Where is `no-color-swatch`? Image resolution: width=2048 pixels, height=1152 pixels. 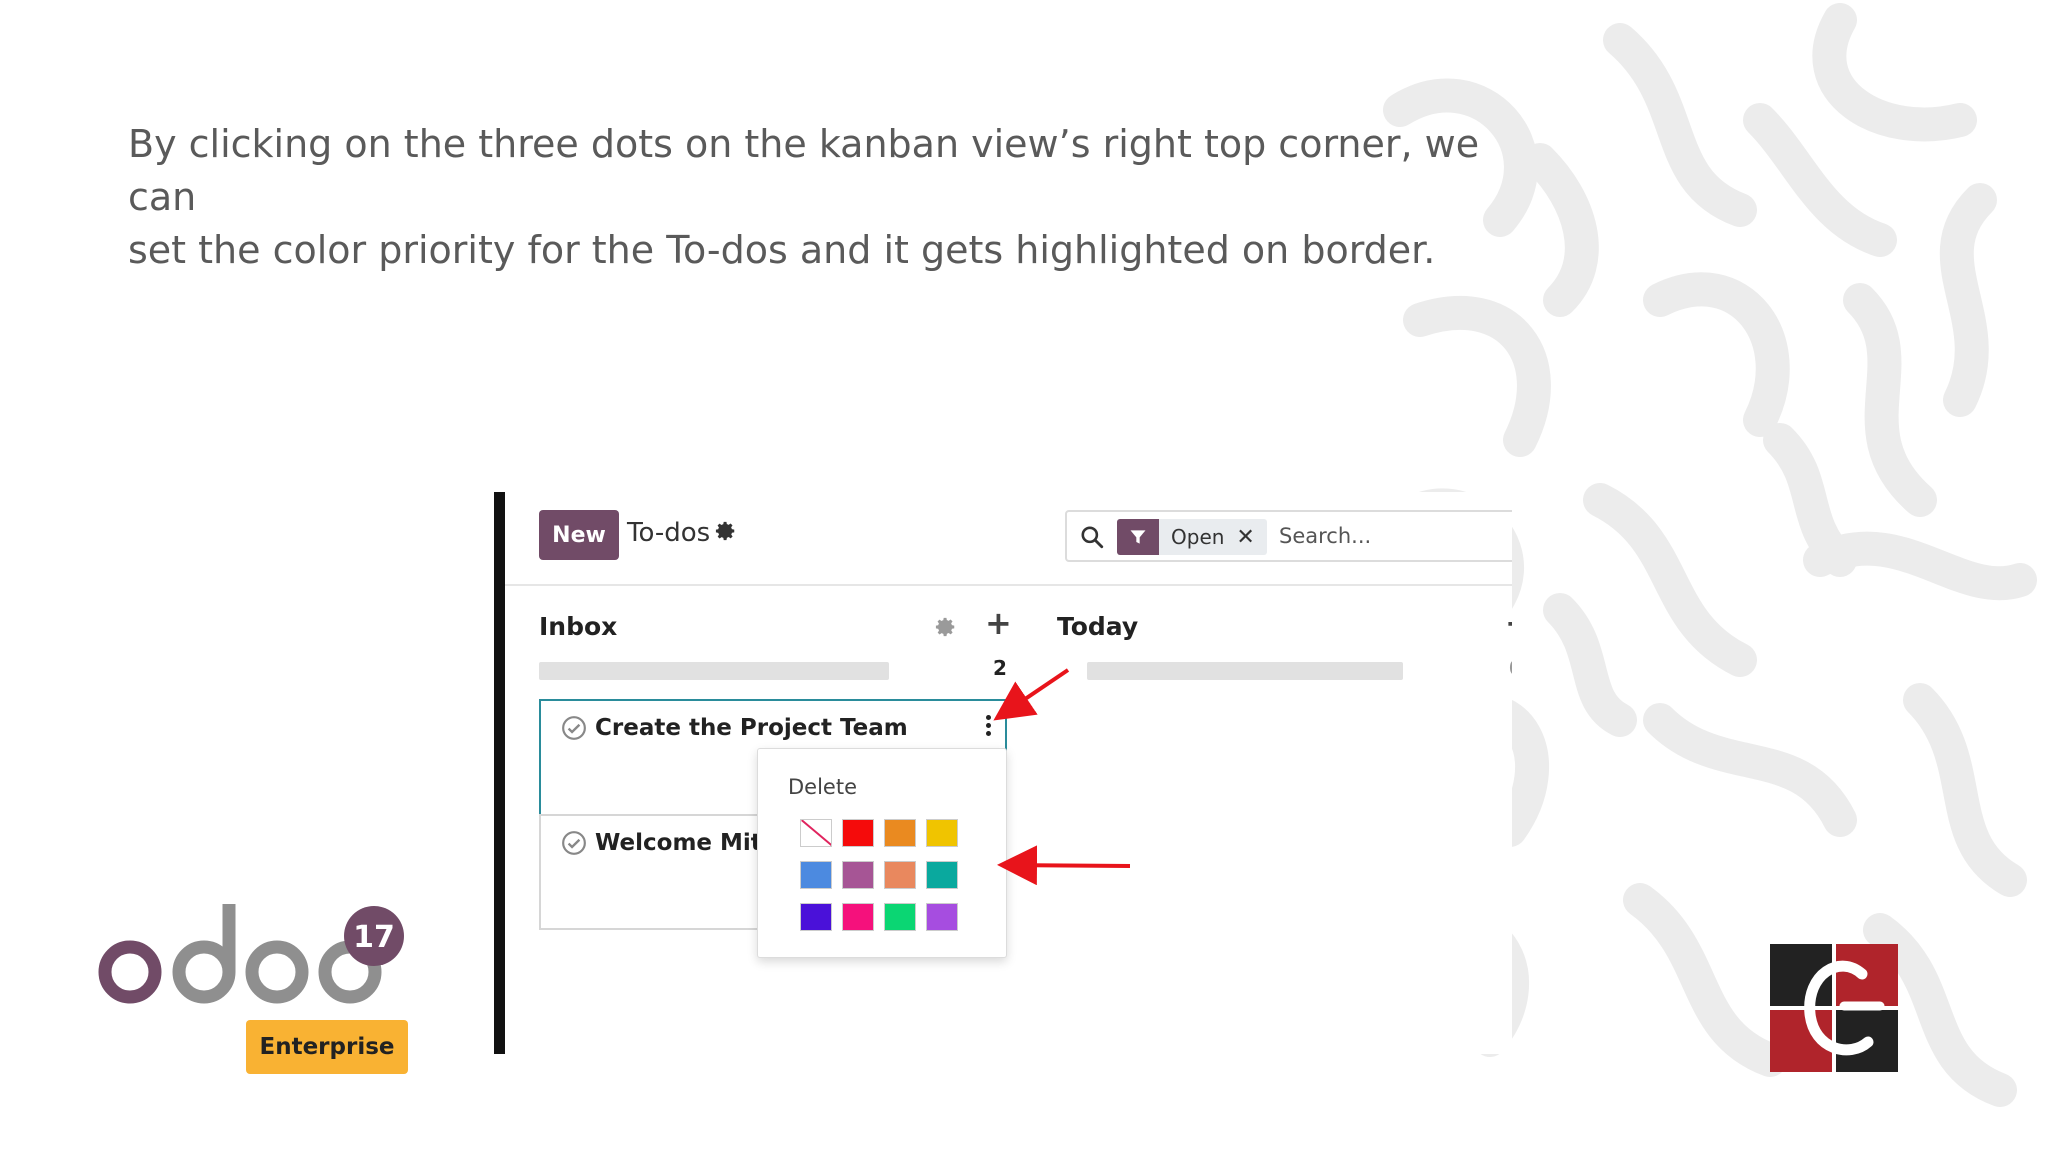
no-color-swatch is located at coordinates (816, 833).